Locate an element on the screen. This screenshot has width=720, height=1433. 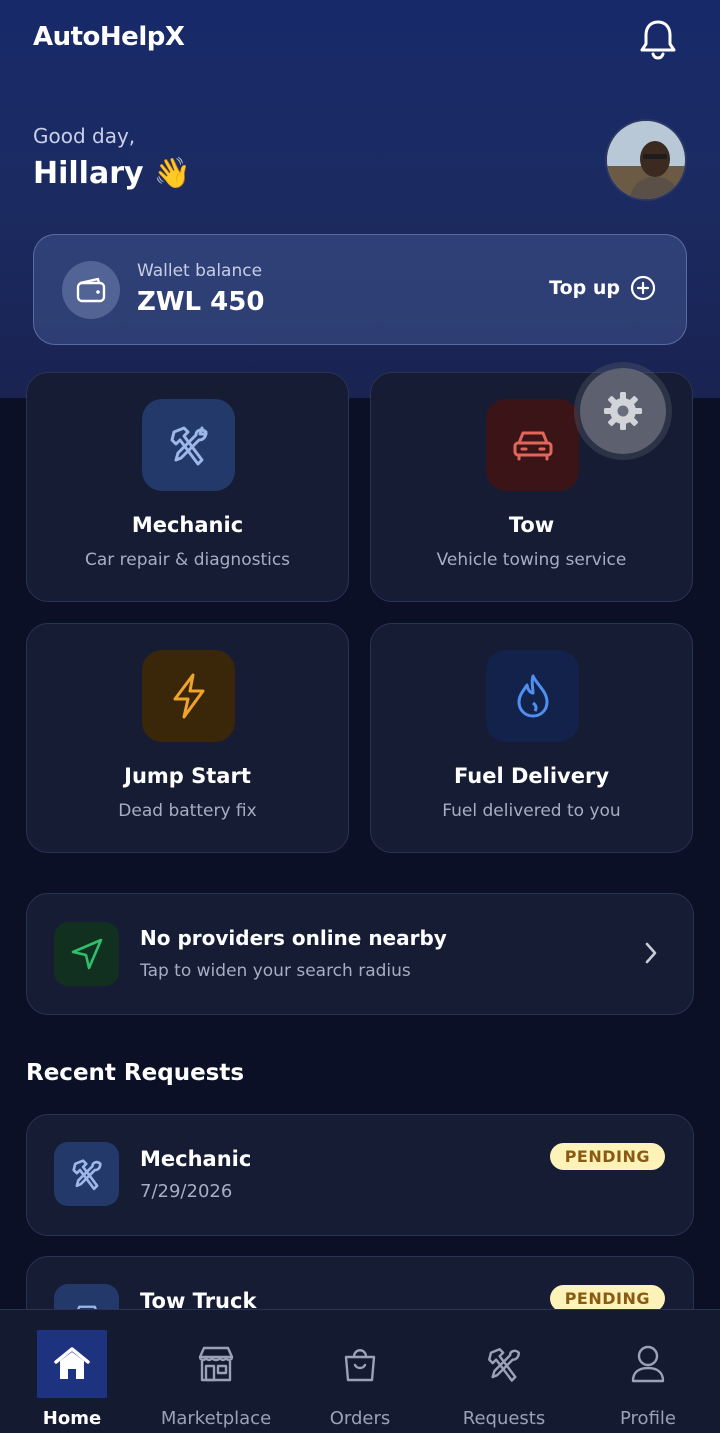
service-subtitle: Vehicle towing service is located at coordinates (531, 560).